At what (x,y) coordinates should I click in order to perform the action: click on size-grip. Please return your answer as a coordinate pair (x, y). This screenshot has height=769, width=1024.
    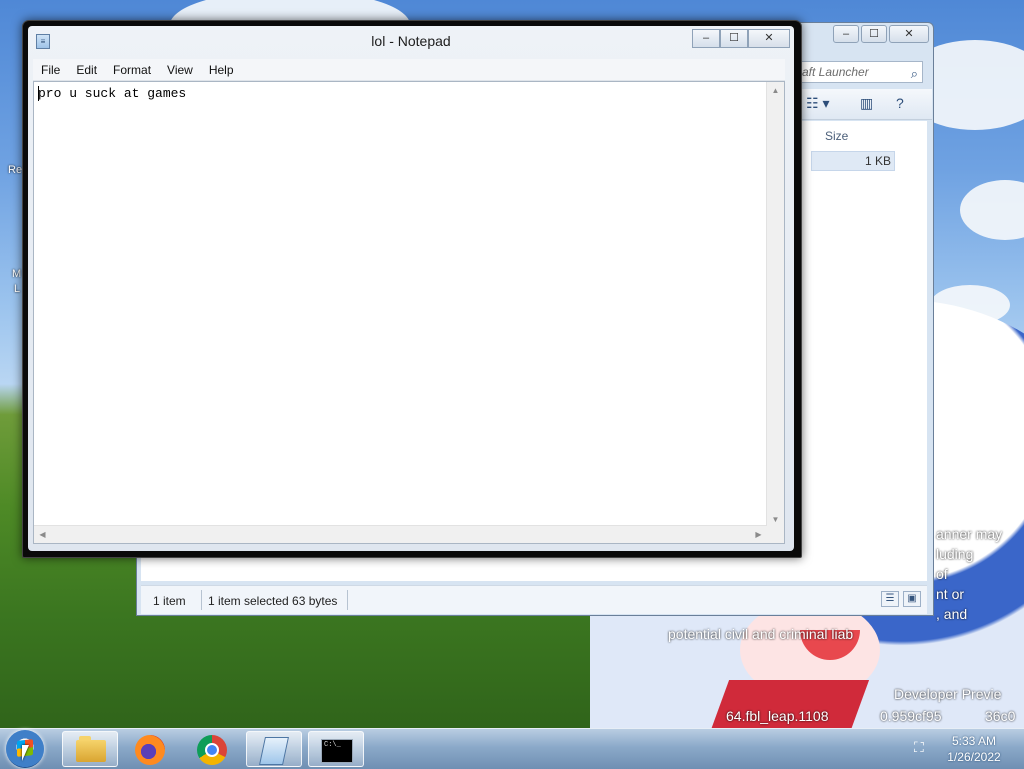
    Looking at the image, I should click on (775, 534).